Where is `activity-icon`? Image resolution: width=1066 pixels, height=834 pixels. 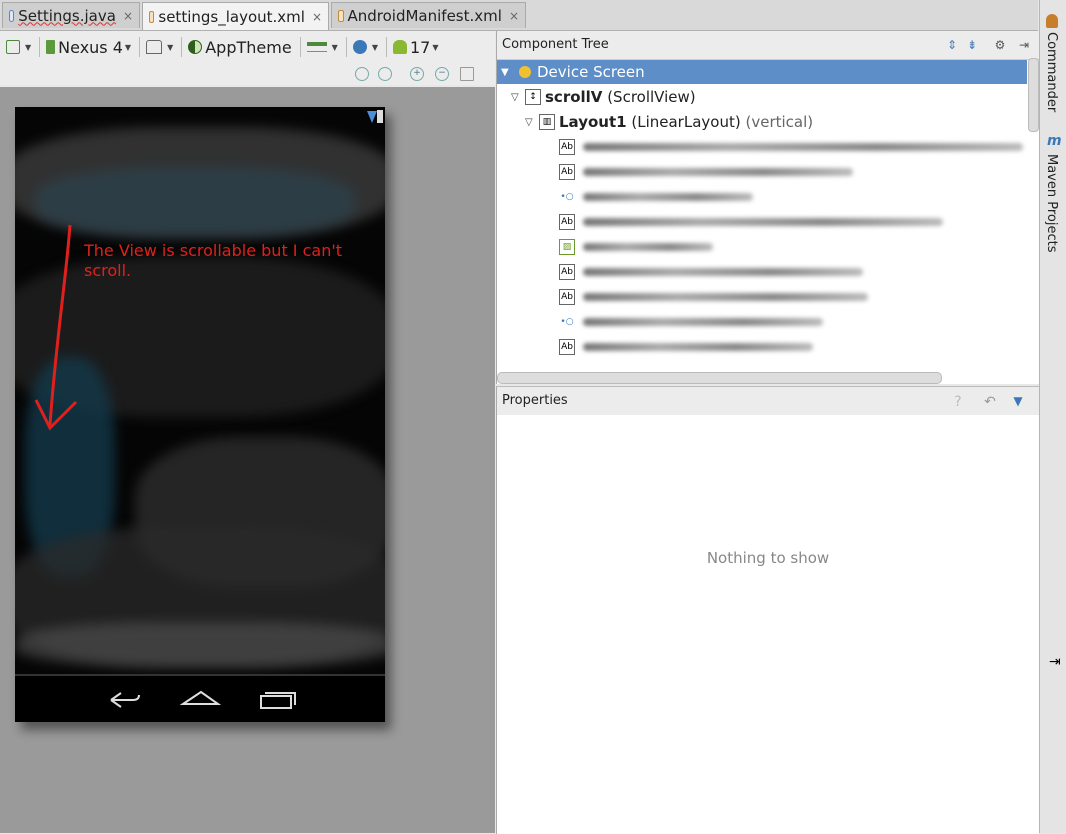 activity-icon is located at coordinates (316, 47).